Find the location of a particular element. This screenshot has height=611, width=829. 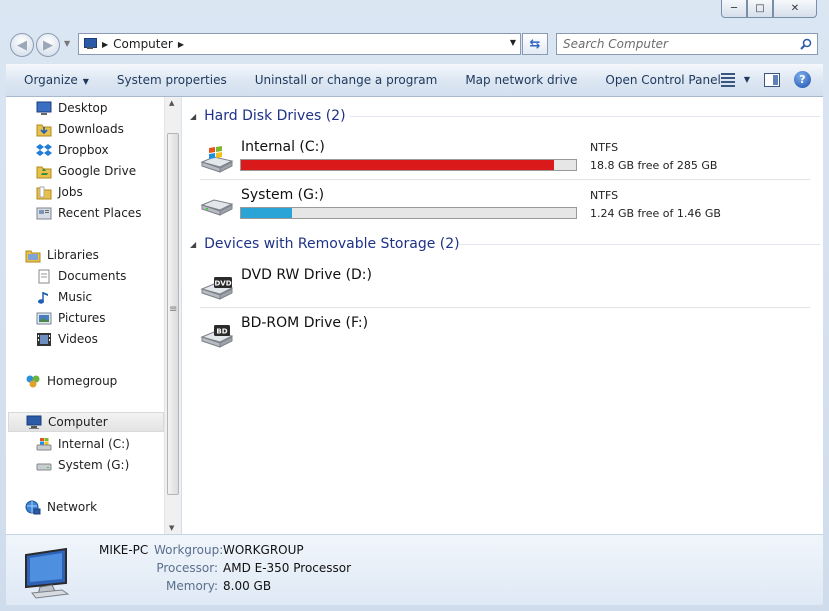

scroll-up-icon: ▲ is located at coordinates (171, 103).